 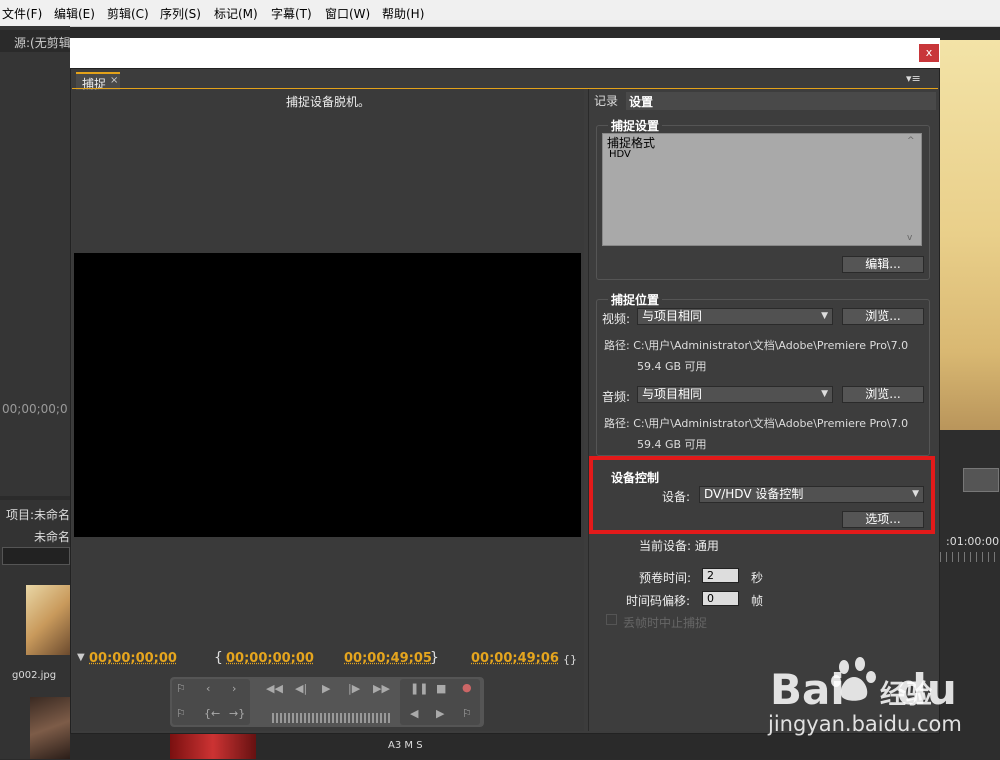 I want to click on slow-reverse-icon: ◀, so click(x=414, y=713).